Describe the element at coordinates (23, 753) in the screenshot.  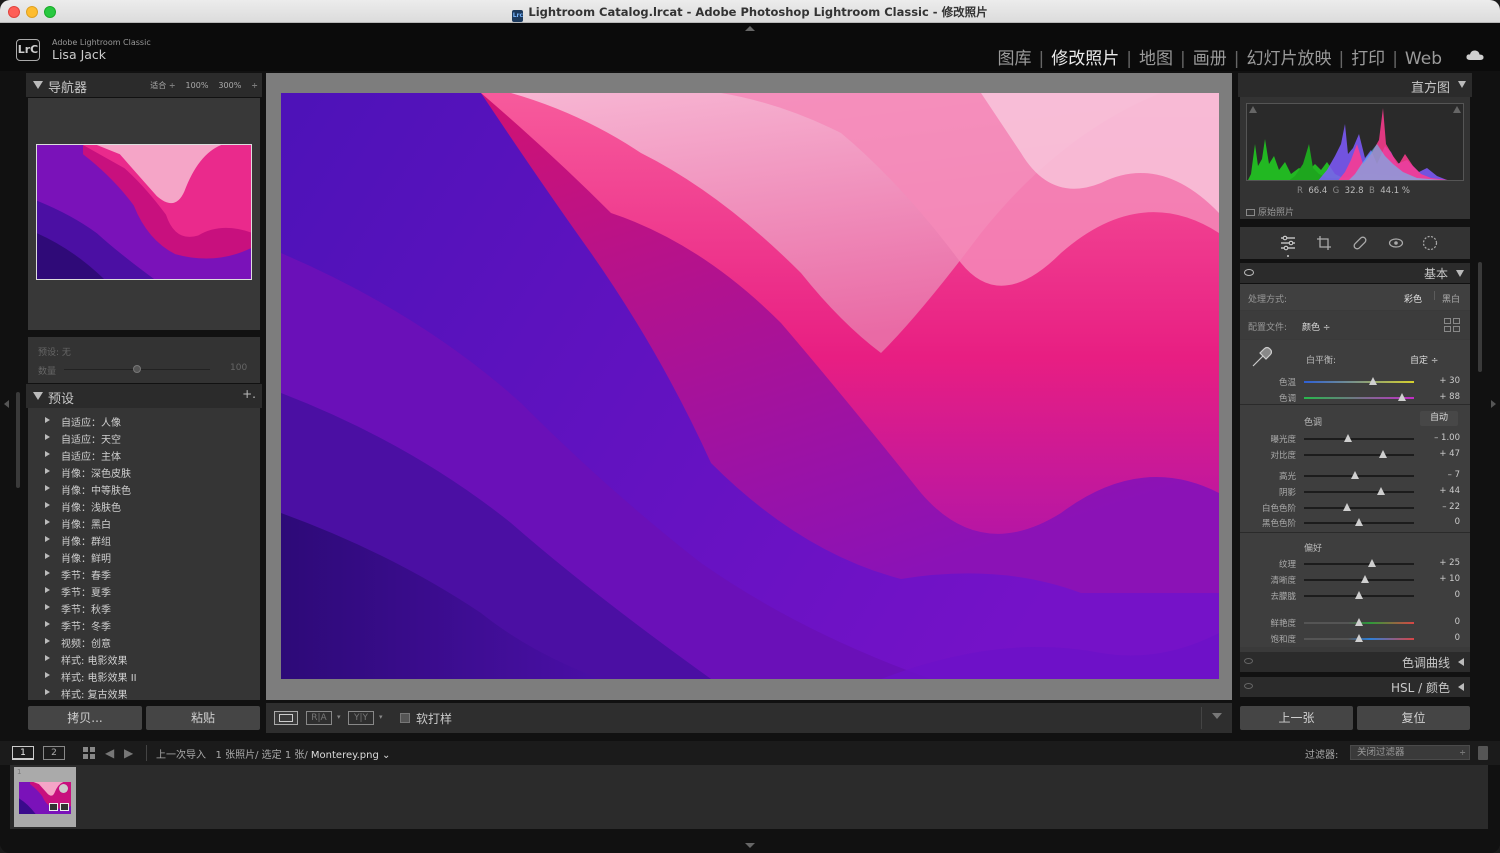
I see `window-1-button: 1` at that location.